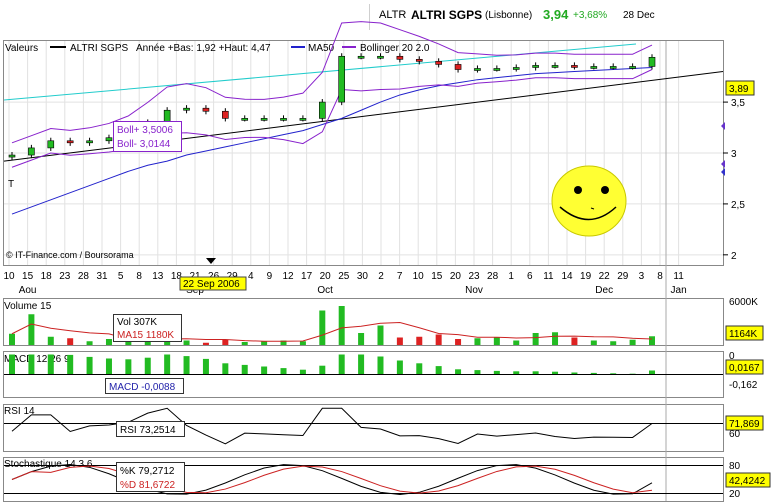  Describe the element at coordinates (121, 276) in the screenshot. I see `x-tick-label: 5` at that location.